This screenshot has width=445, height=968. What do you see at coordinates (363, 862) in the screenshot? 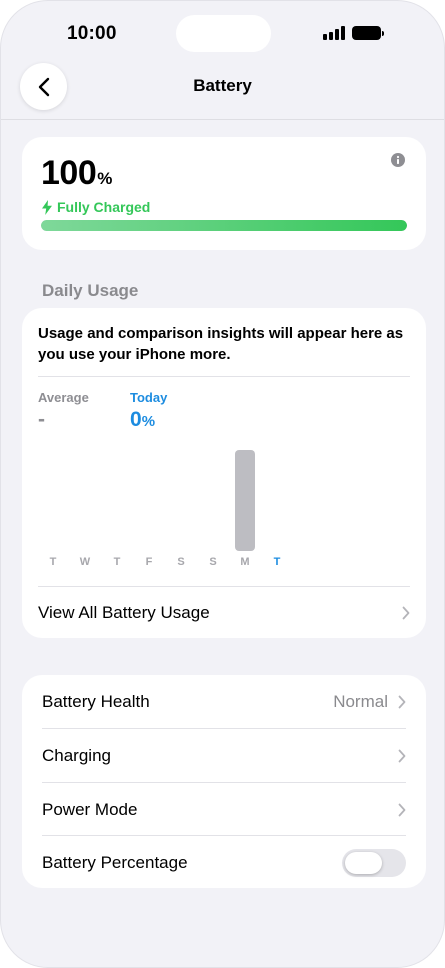
I see `toggle-knob` at bounding box center [363, 862].